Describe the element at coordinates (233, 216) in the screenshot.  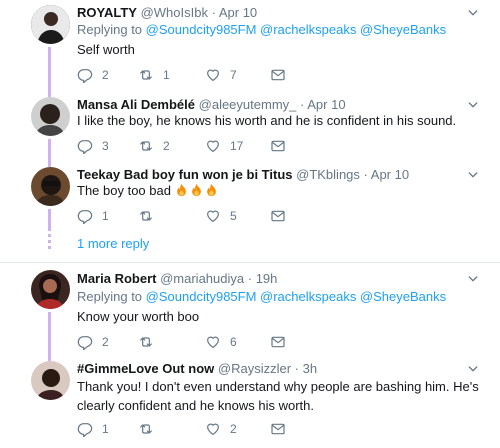
I see `like-count: 5` at that location.